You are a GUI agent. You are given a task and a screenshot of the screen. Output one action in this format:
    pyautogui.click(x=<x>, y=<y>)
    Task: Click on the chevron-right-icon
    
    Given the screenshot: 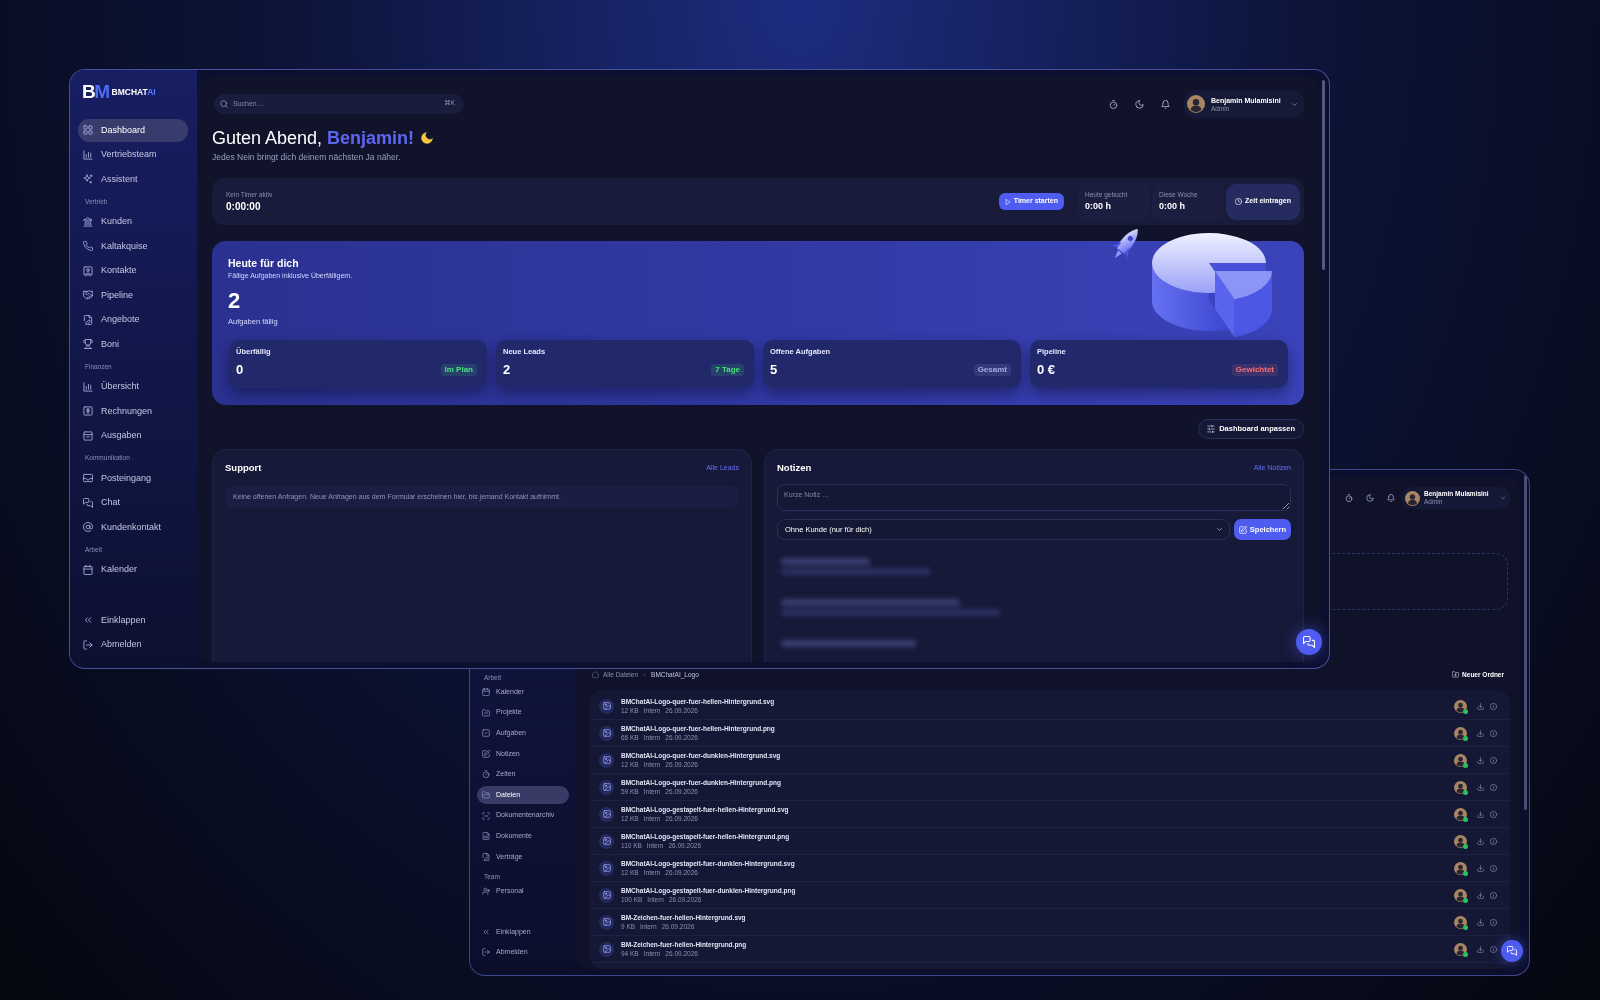 What is the action you would take?
    pyautogui.click(x=645, y=674)
    